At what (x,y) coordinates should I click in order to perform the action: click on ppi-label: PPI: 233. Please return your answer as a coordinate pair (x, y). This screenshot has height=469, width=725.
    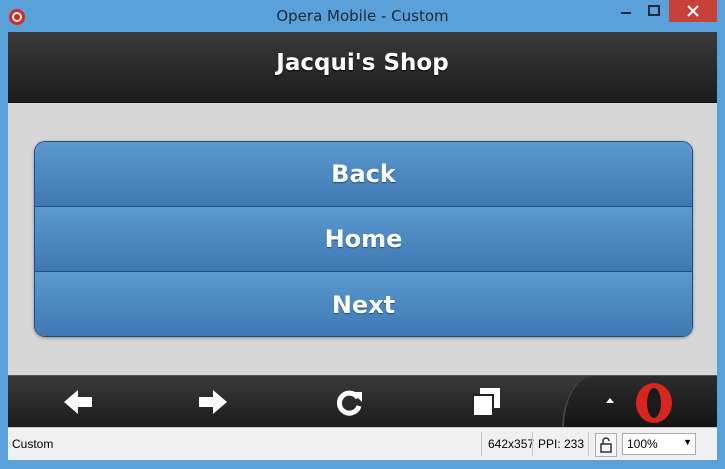
    Looking at the image, I should click on (561, 444).